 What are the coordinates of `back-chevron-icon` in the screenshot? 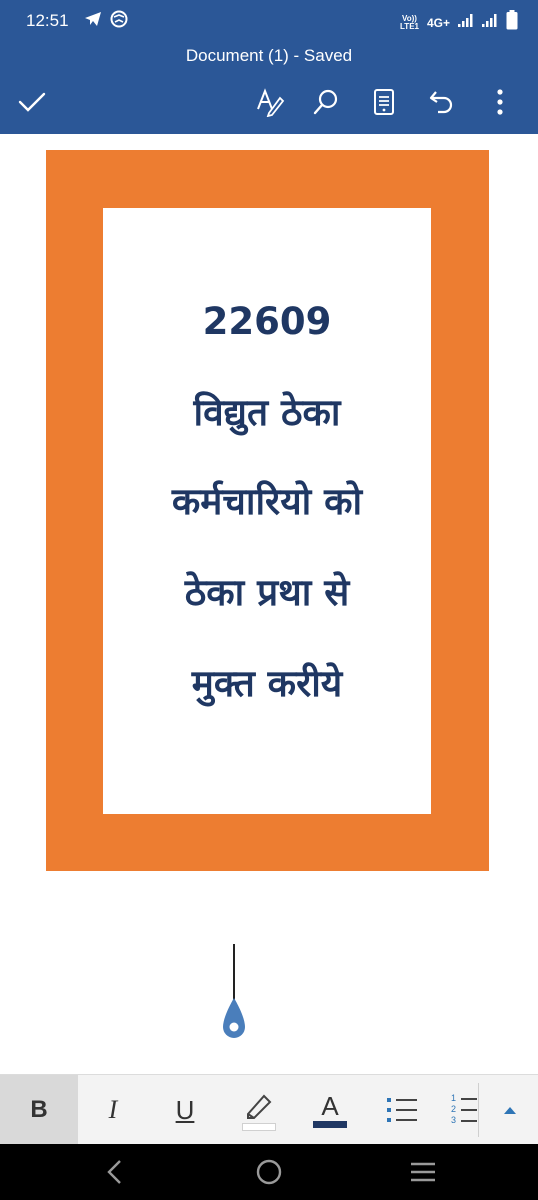 It's located at (114, 1172).